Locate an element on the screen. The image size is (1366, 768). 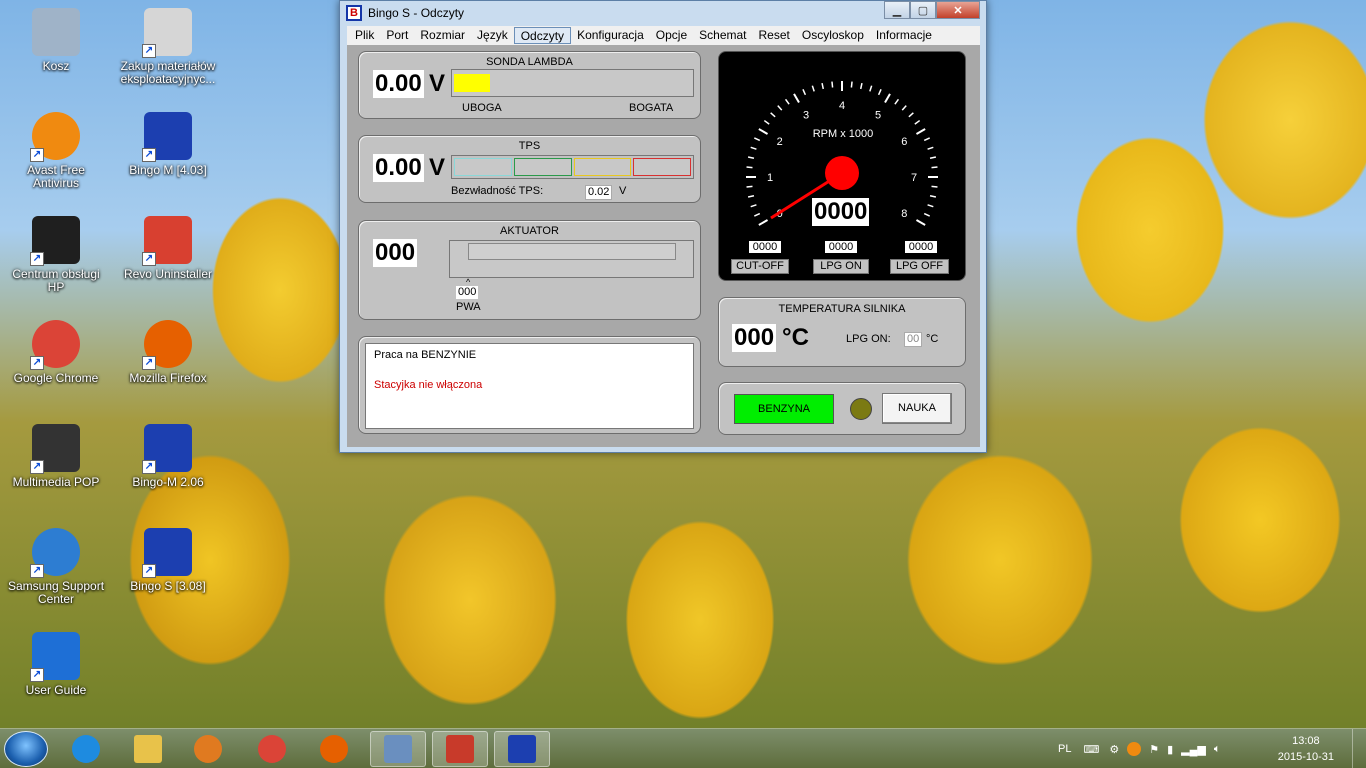
menu-item: Oscyloskop is located at coordinates (833, 35).